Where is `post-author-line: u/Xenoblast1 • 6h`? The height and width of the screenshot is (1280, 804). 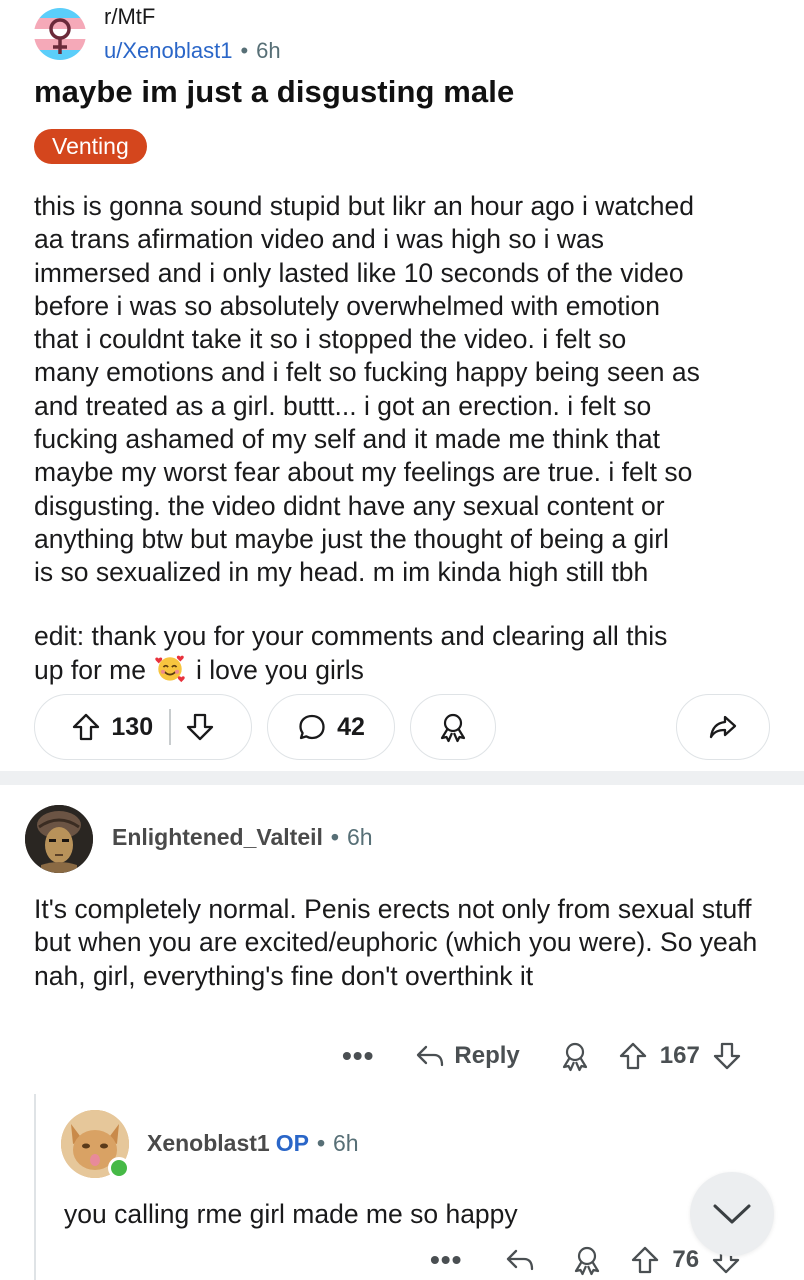
post-author-line: u/Xenoblast1 • 6h is located at coordinates (192, 51).